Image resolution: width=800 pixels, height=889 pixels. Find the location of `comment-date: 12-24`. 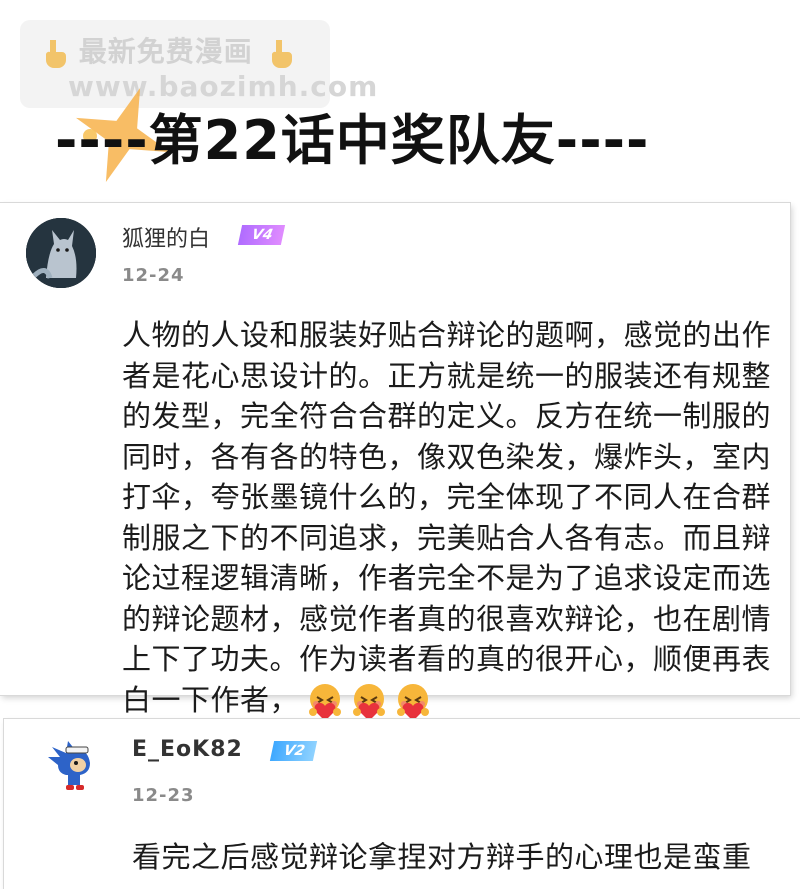

comment-date: 12-24 is located at coordinates (153, 275).